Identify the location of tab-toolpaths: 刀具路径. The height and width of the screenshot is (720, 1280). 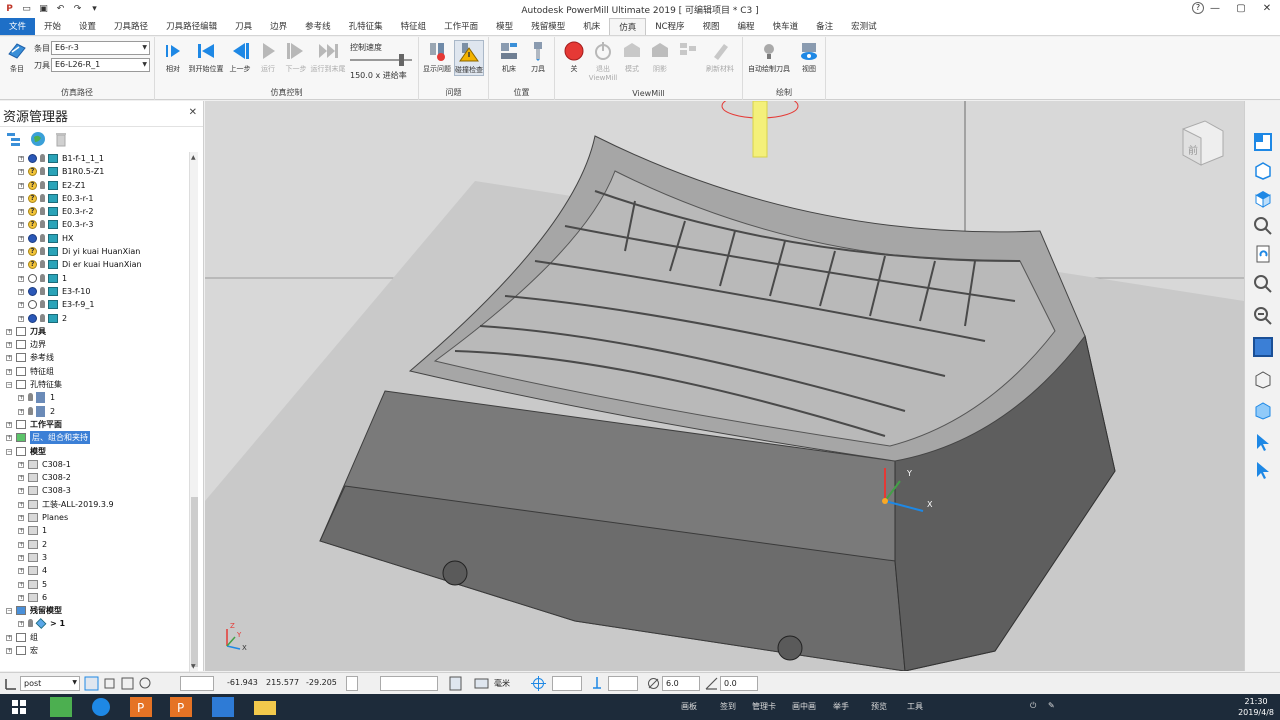
(131, 26).